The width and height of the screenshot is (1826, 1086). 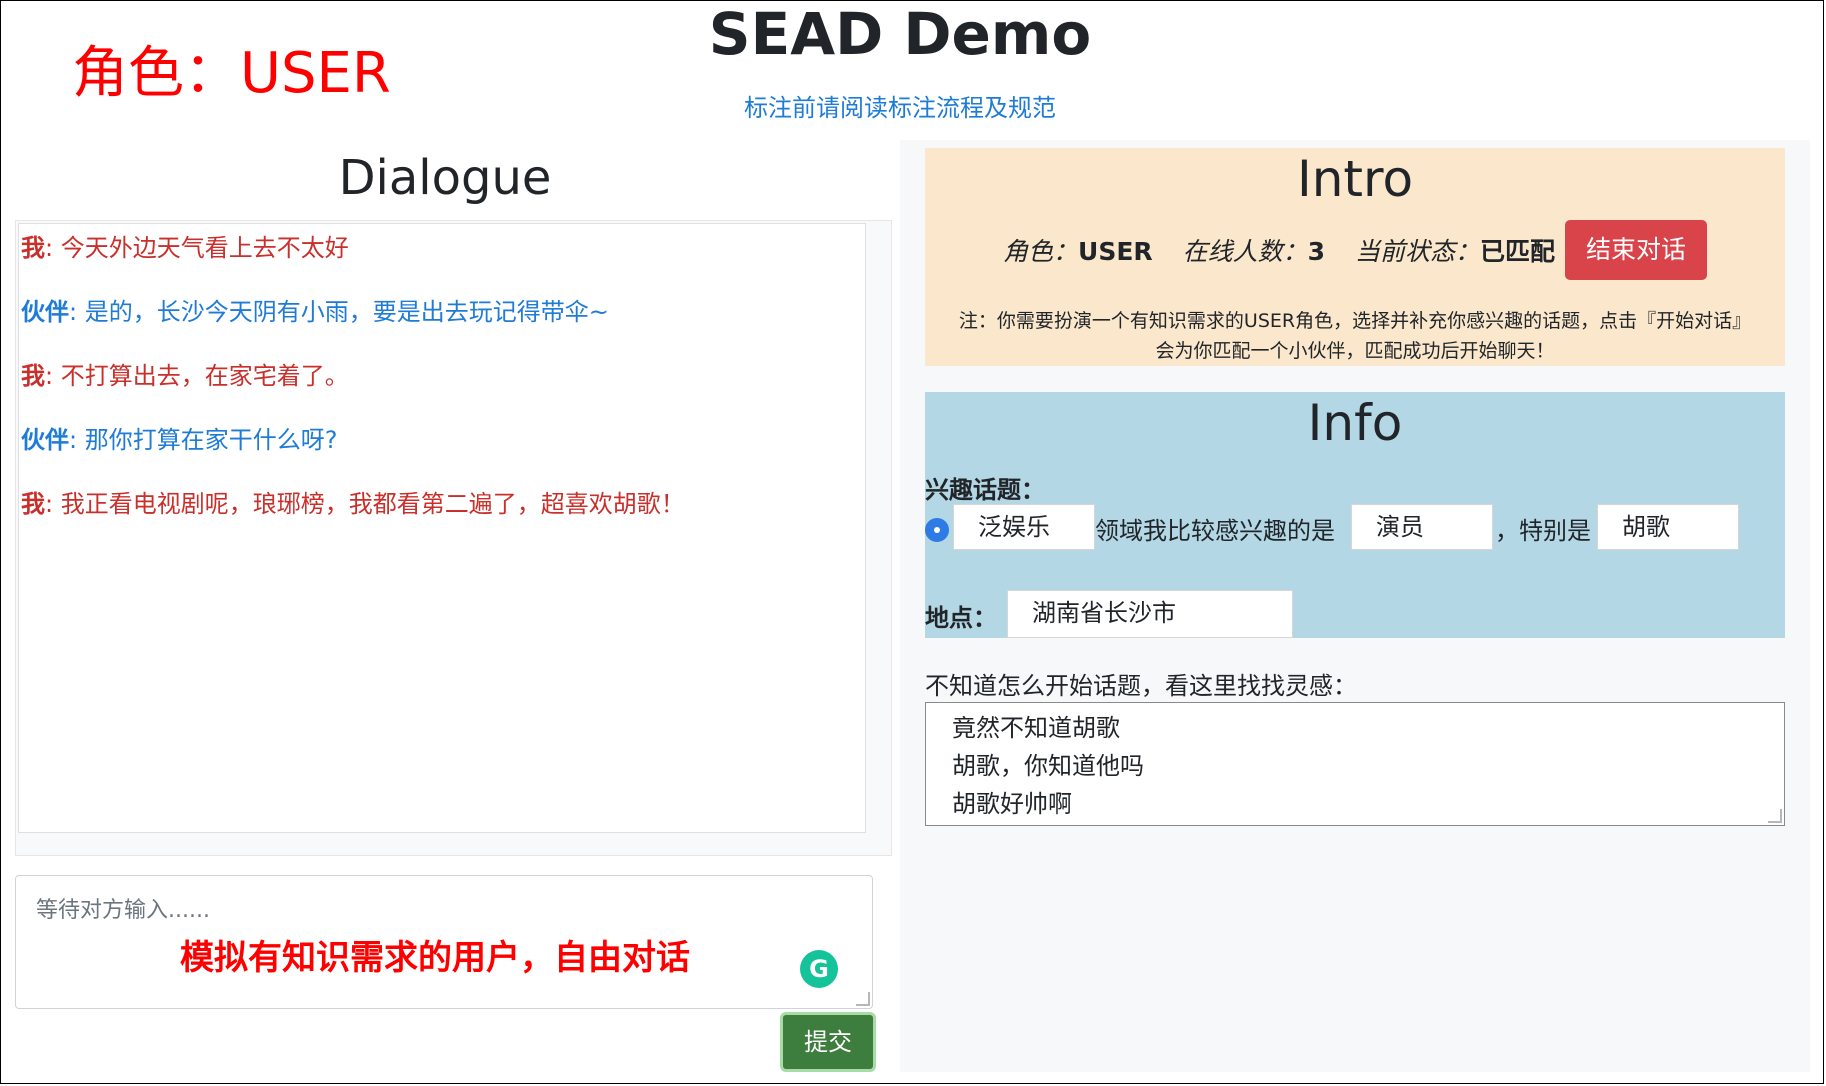 What do you see at coordinates (1355, 179) in the screenshot?
I see `intro-title: Intro` at bounding box center [1355, 179].